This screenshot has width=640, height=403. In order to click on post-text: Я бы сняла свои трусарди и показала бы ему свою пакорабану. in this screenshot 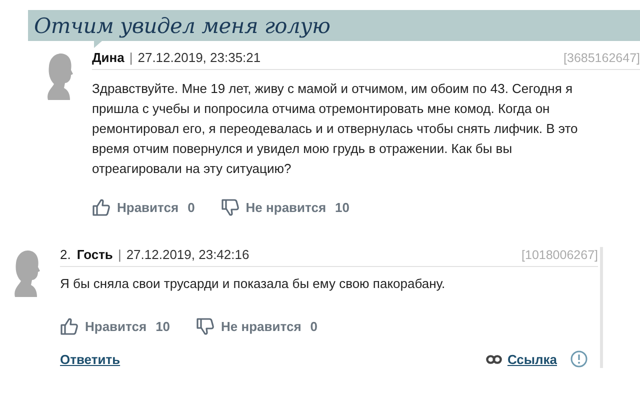, I will do `click(253, 284)`.